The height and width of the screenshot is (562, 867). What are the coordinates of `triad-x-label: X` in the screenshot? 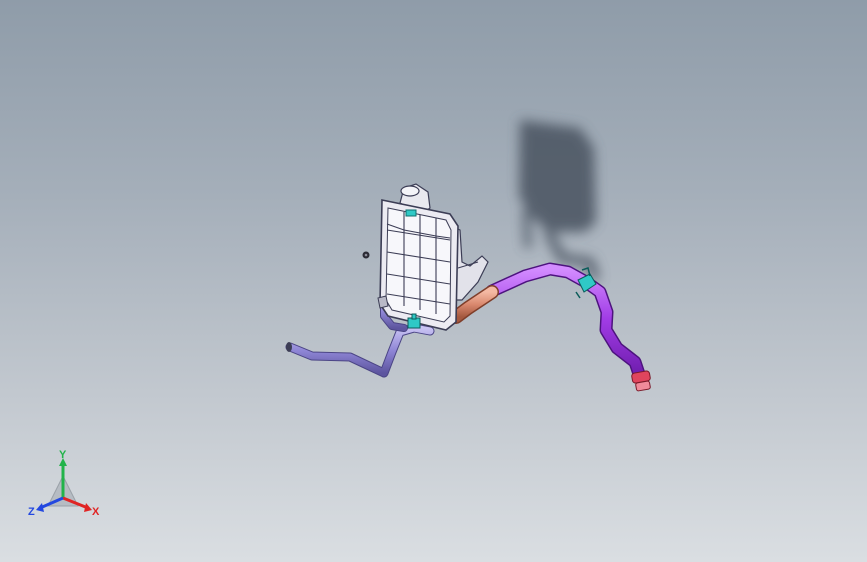 It's located at (96, 512).